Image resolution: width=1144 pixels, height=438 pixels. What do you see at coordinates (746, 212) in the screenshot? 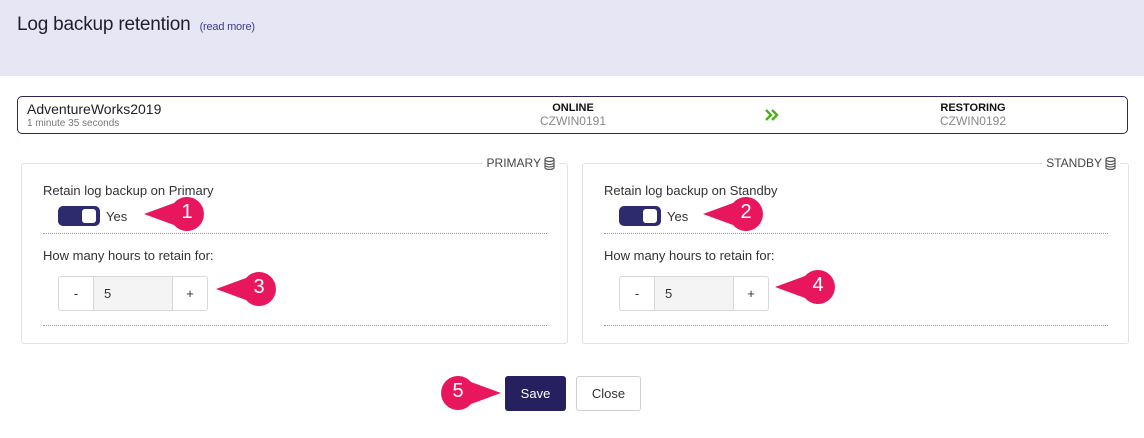
I see `callout-2-number: 2` at bounding box center [746, 212].